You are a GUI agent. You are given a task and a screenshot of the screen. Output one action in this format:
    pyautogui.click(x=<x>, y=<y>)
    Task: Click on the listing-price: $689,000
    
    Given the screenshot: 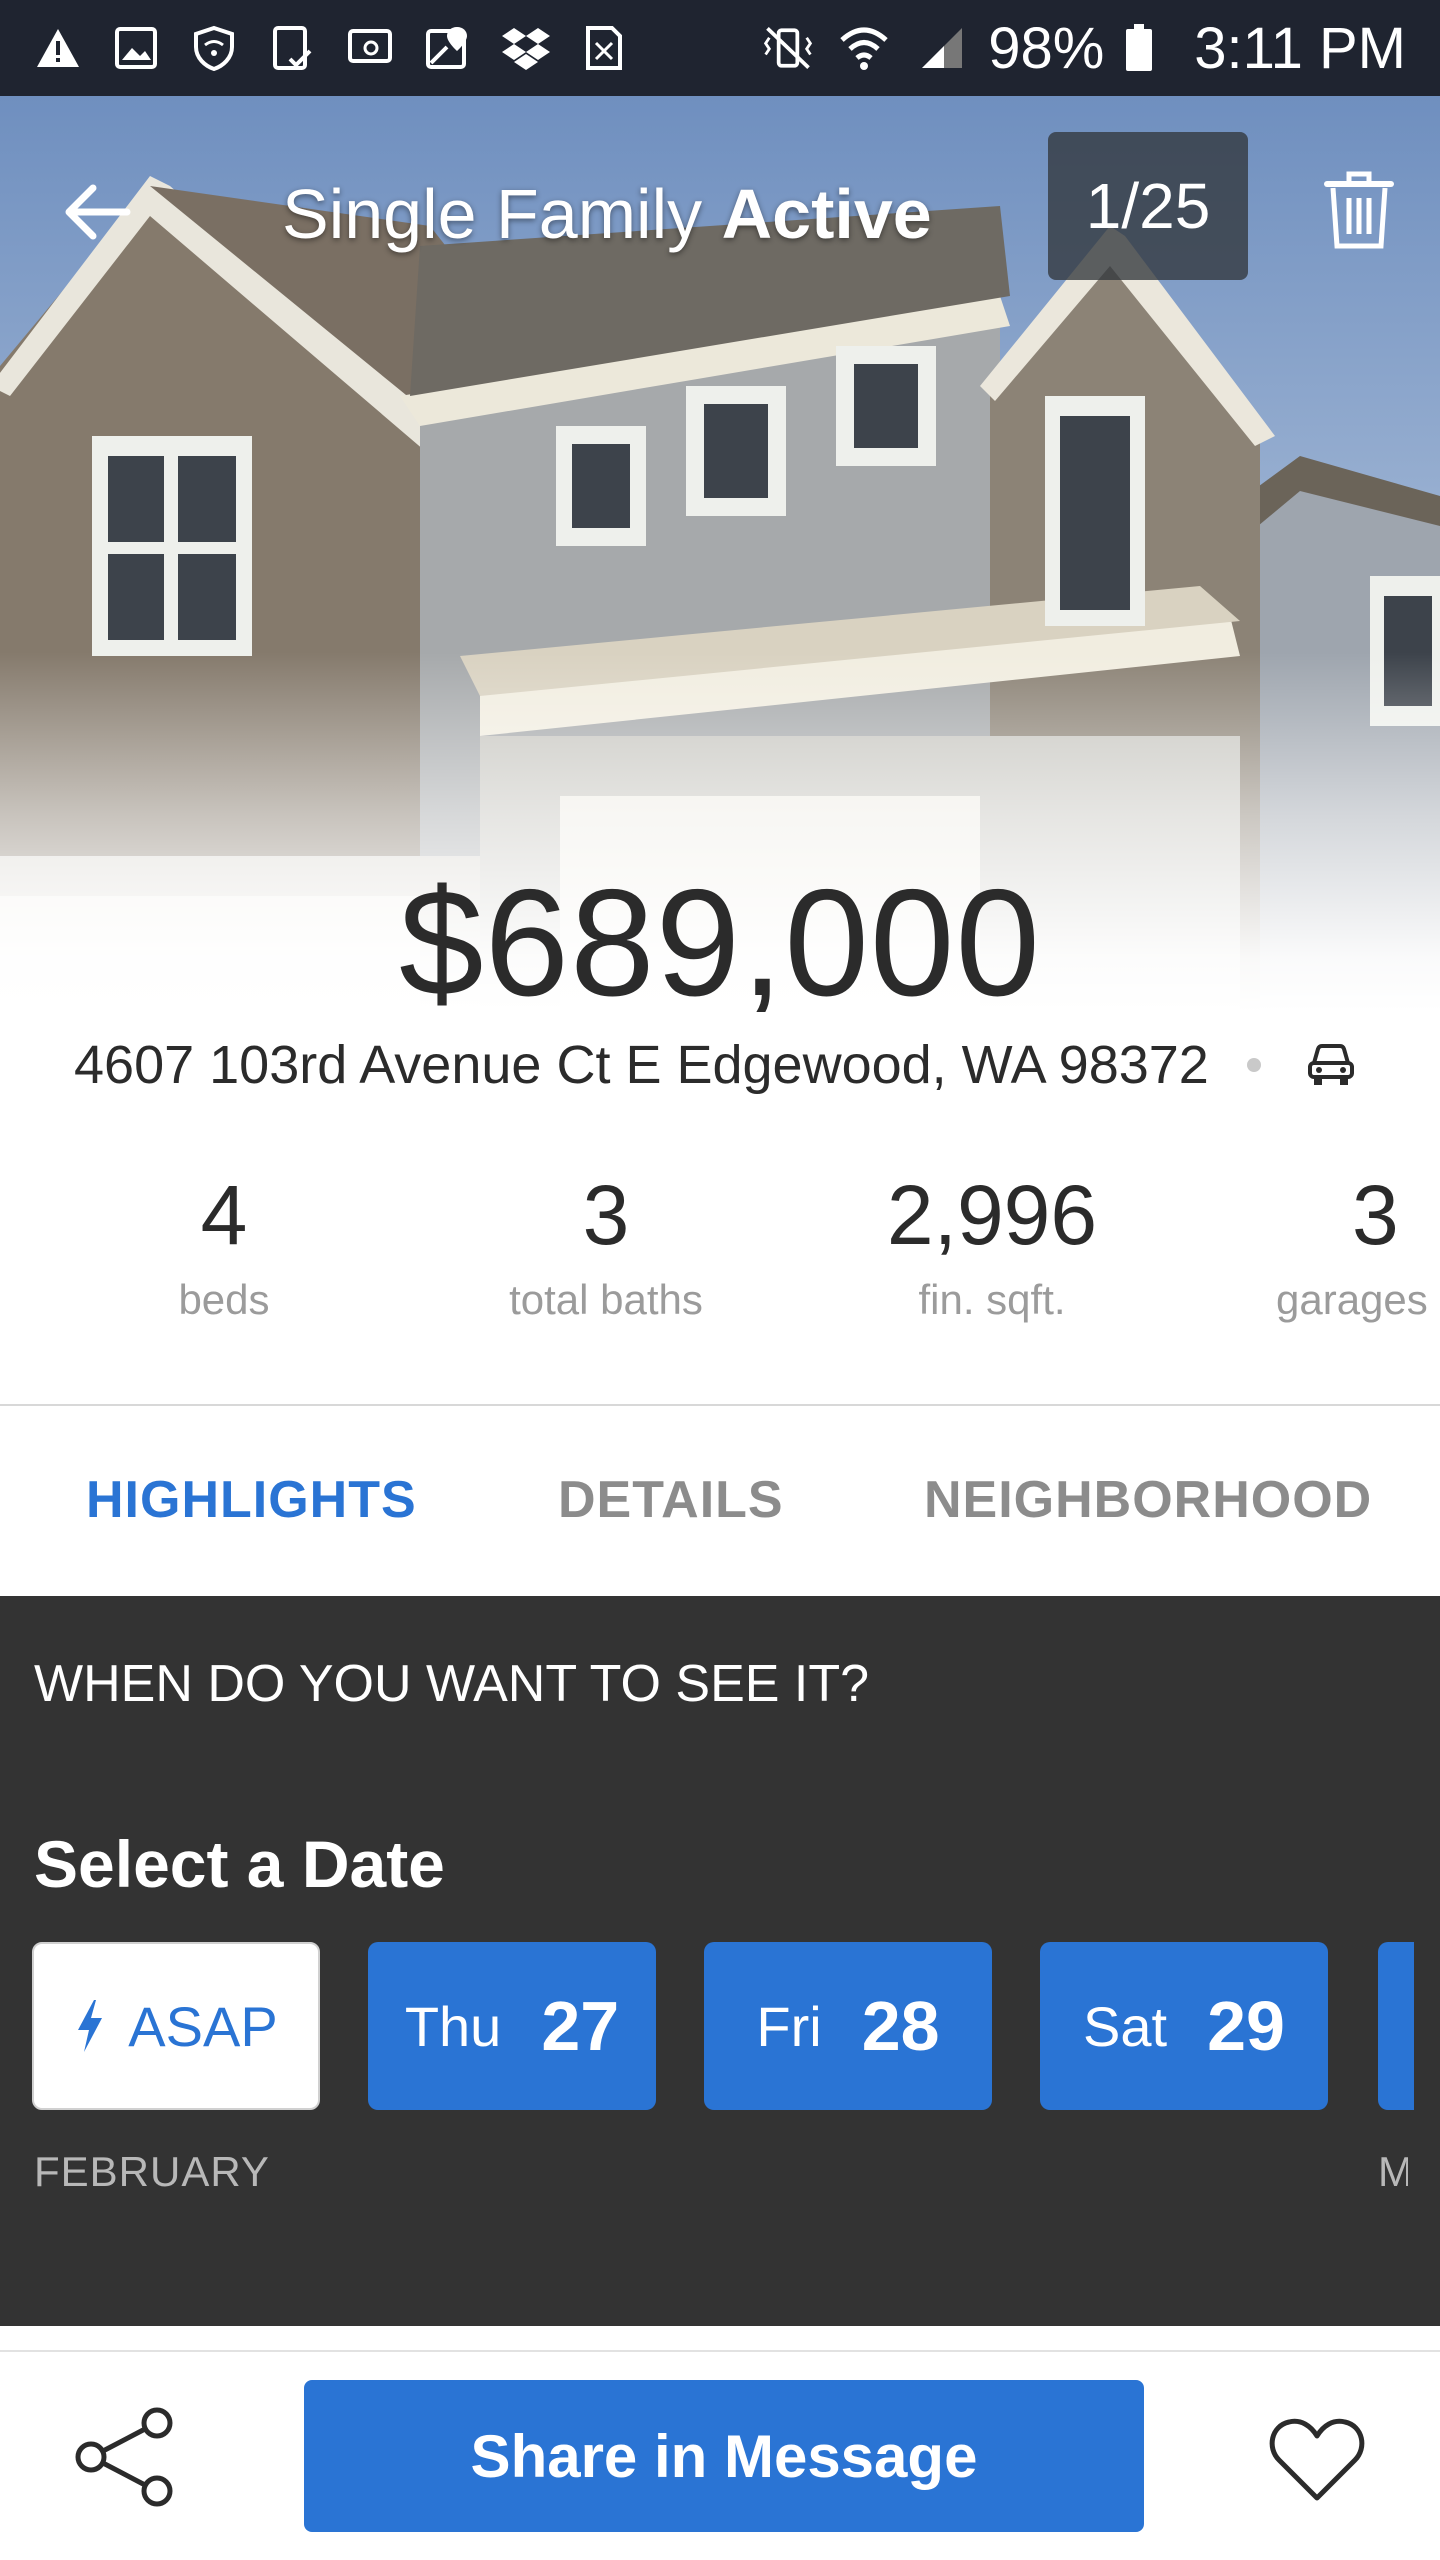 What is the action you would take?
    pyautogui.click(x=720, y=935)
    